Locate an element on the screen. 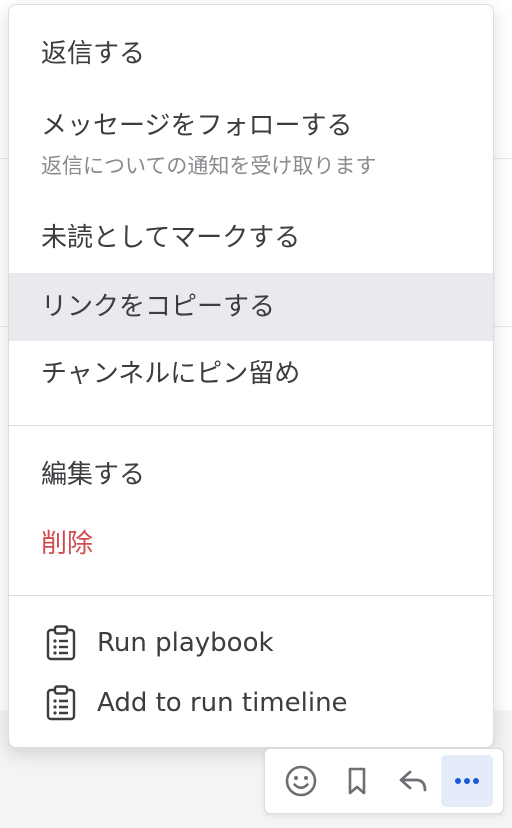  emoji-icon is located at coordinates (301, 781).